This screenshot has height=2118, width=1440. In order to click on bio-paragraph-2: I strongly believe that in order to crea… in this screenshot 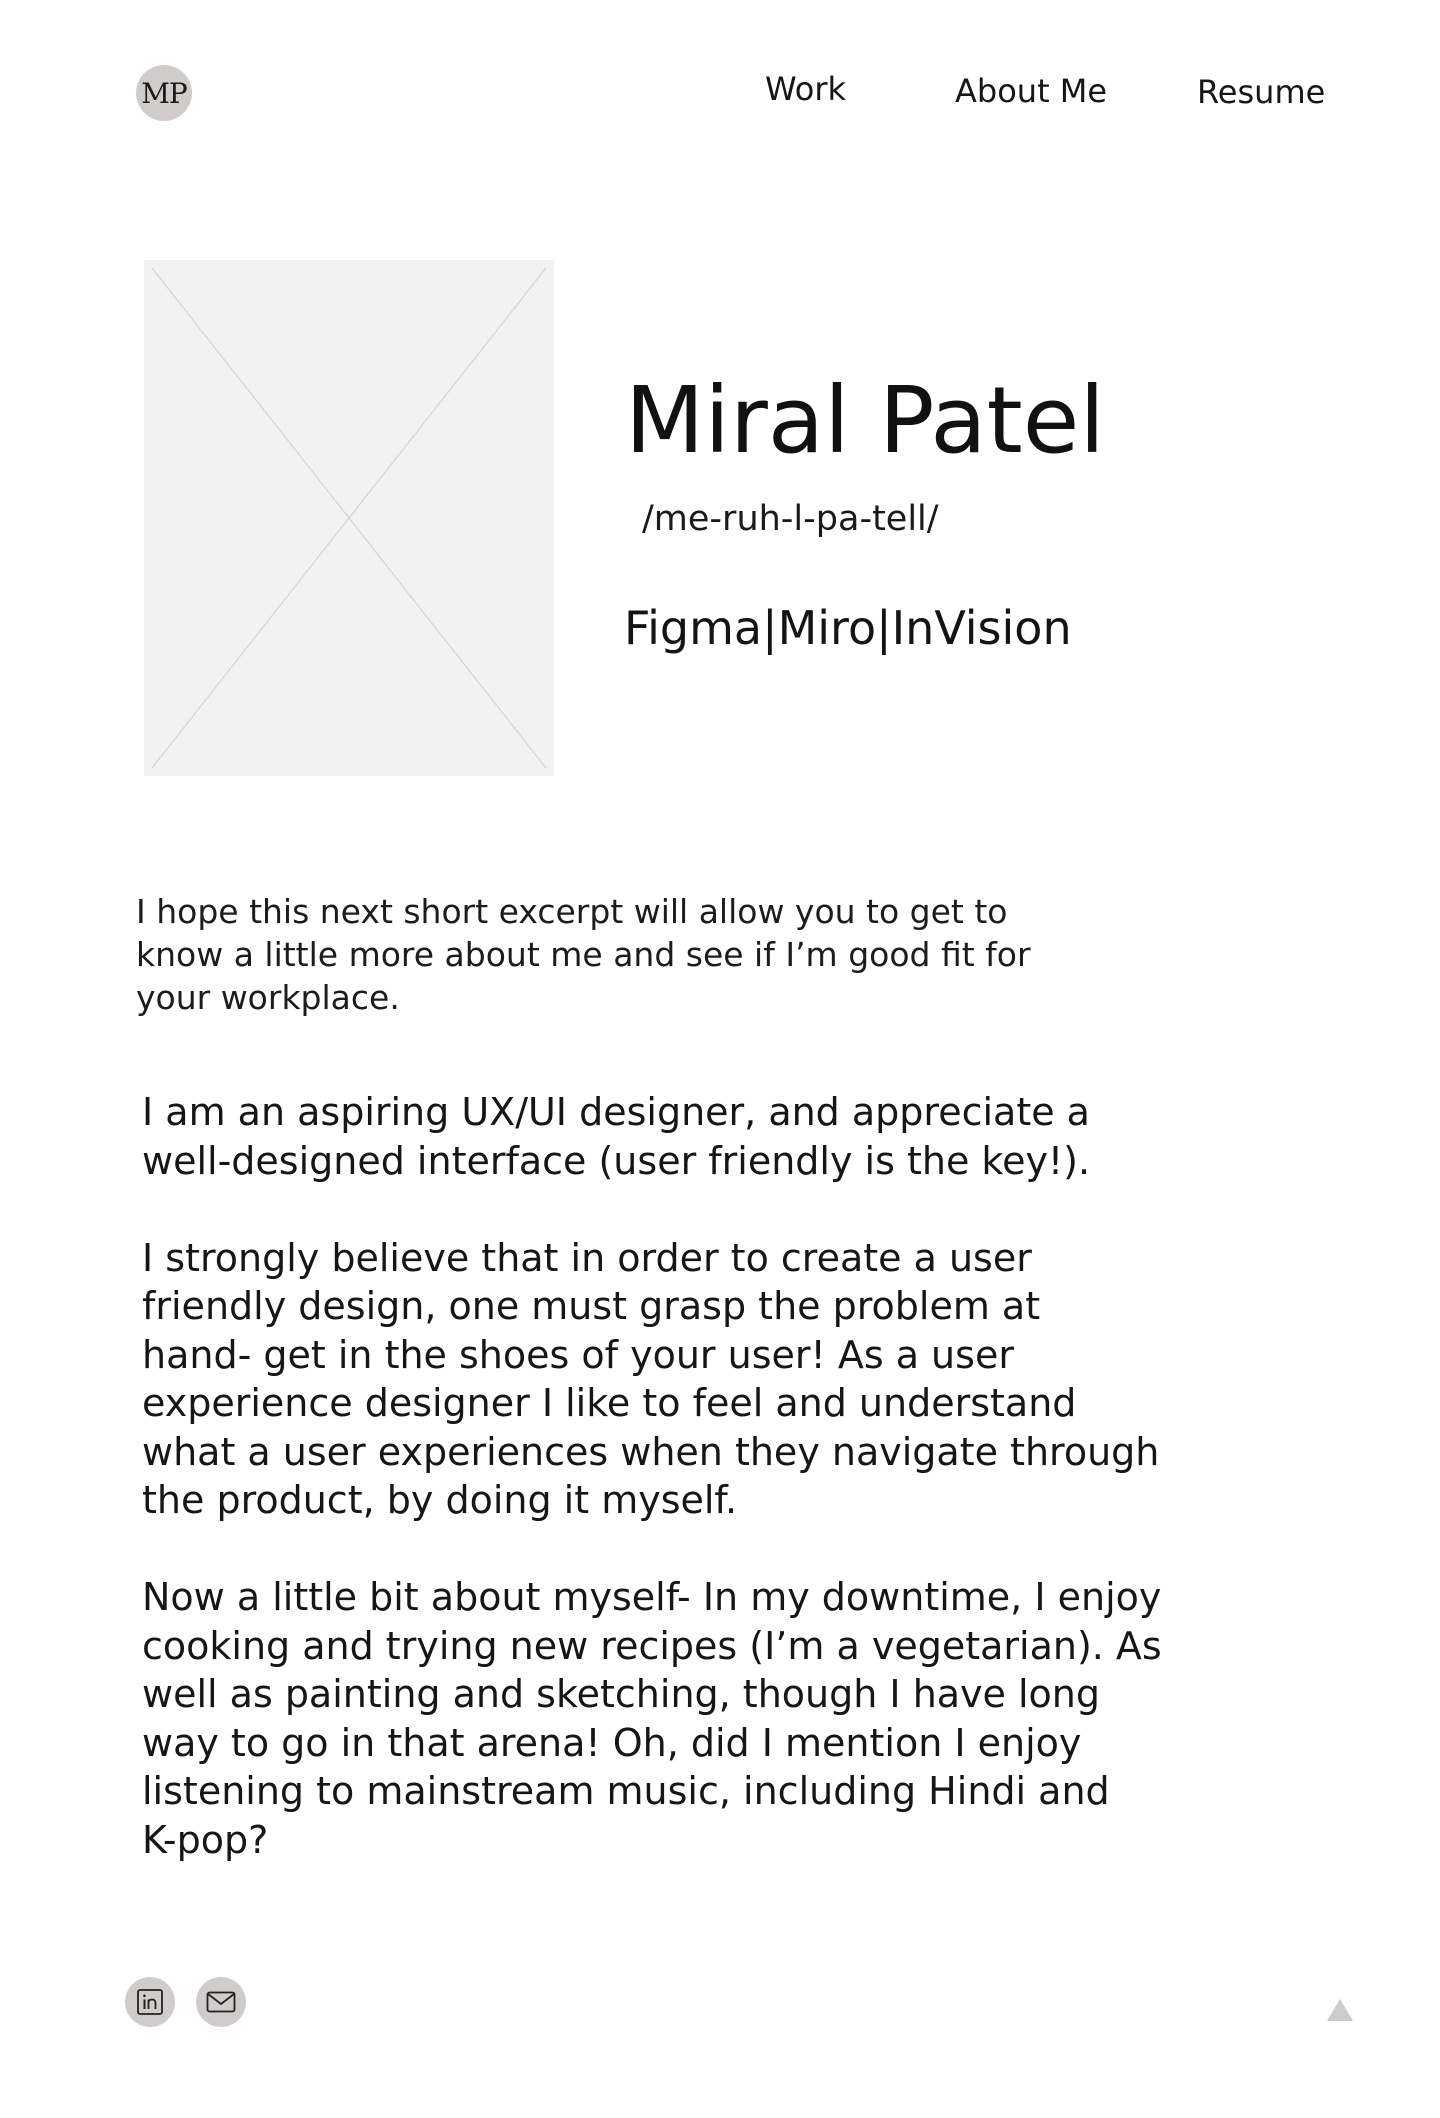, I will do `click(692, 1379)`.